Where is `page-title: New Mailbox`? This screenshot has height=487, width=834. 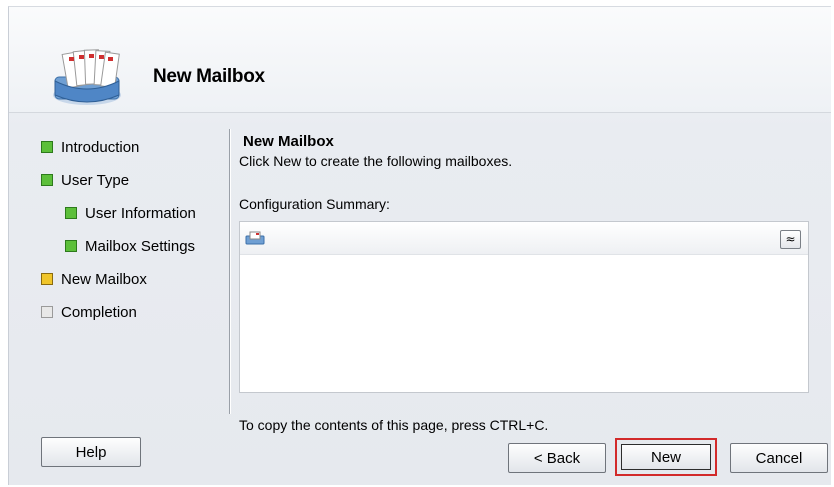
page-title: New Mailbox is located at coordinates (209, 76).